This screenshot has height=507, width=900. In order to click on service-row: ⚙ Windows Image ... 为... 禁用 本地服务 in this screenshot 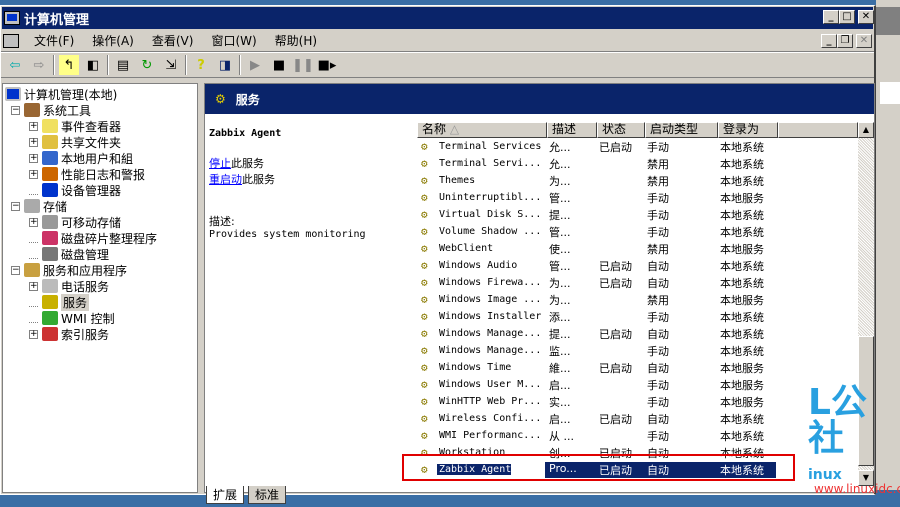, I will do `click(645, 299)`.